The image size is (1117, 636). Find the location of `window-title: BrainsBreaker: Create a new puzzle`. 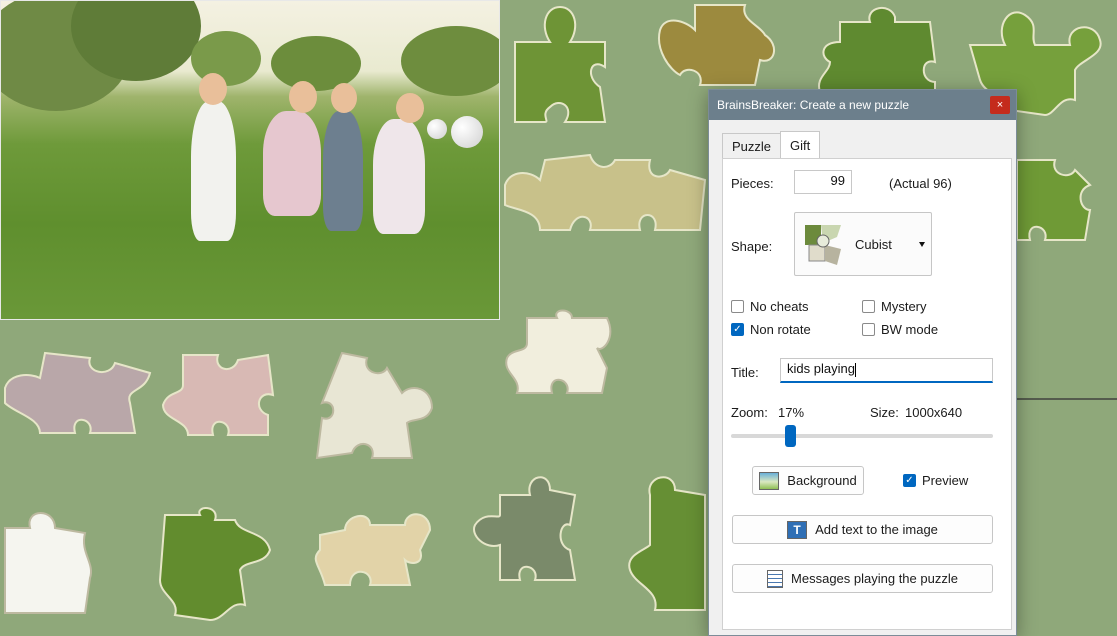

window-title: BrainsBreaker: Create a new puzzle is located at coordinates (813, 105).